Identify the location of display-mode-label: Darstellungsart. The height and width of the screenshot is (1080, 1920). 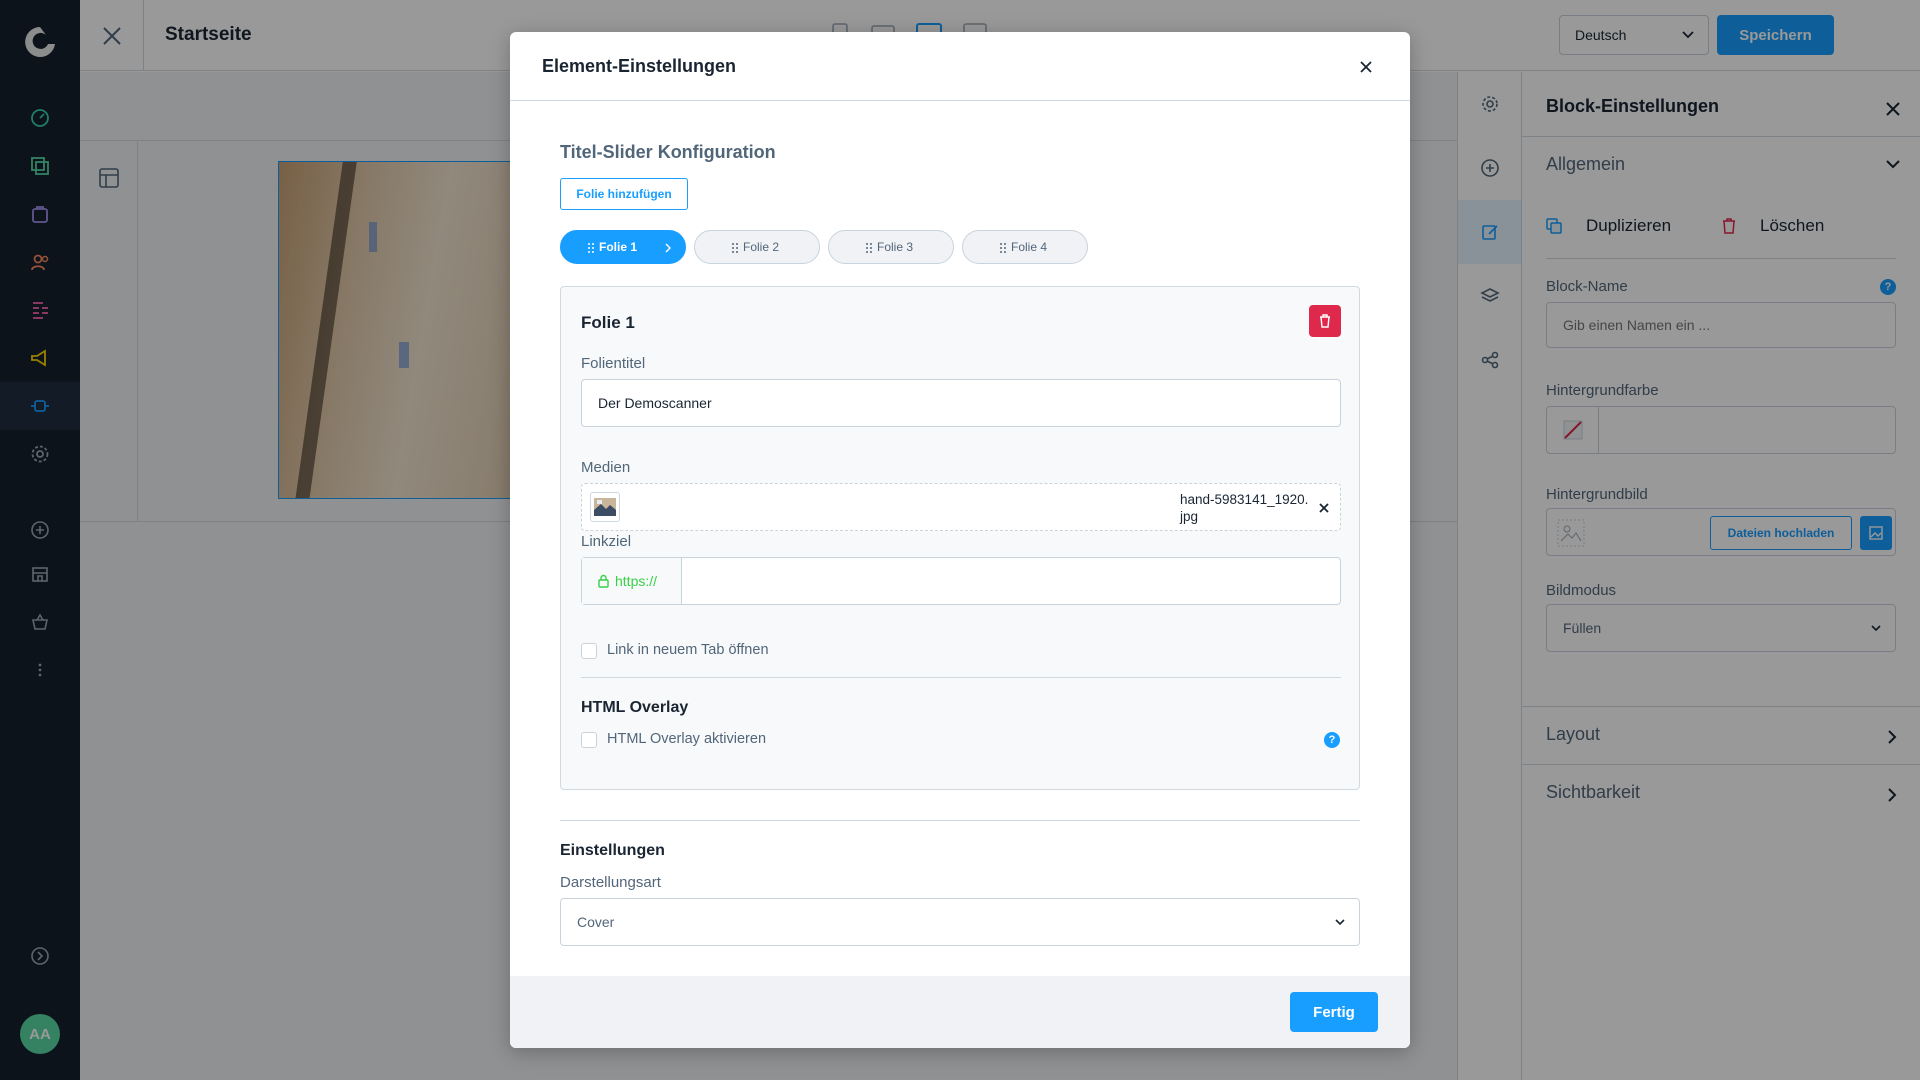
(610, 882).